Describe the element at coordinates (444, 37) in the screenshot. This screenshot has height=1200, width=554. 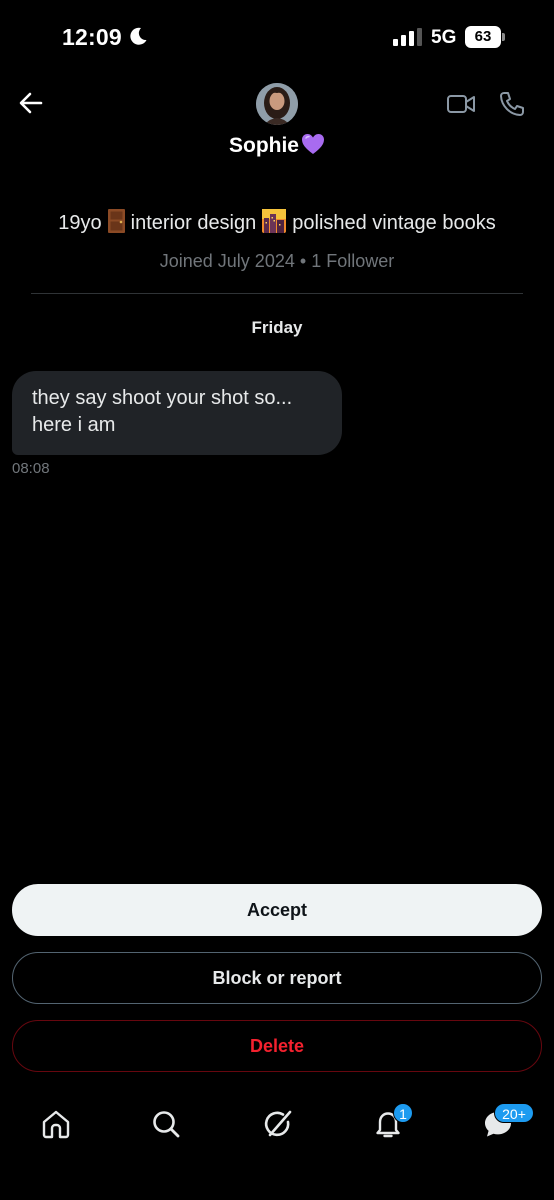
I see `network-label: 5G` at that location.